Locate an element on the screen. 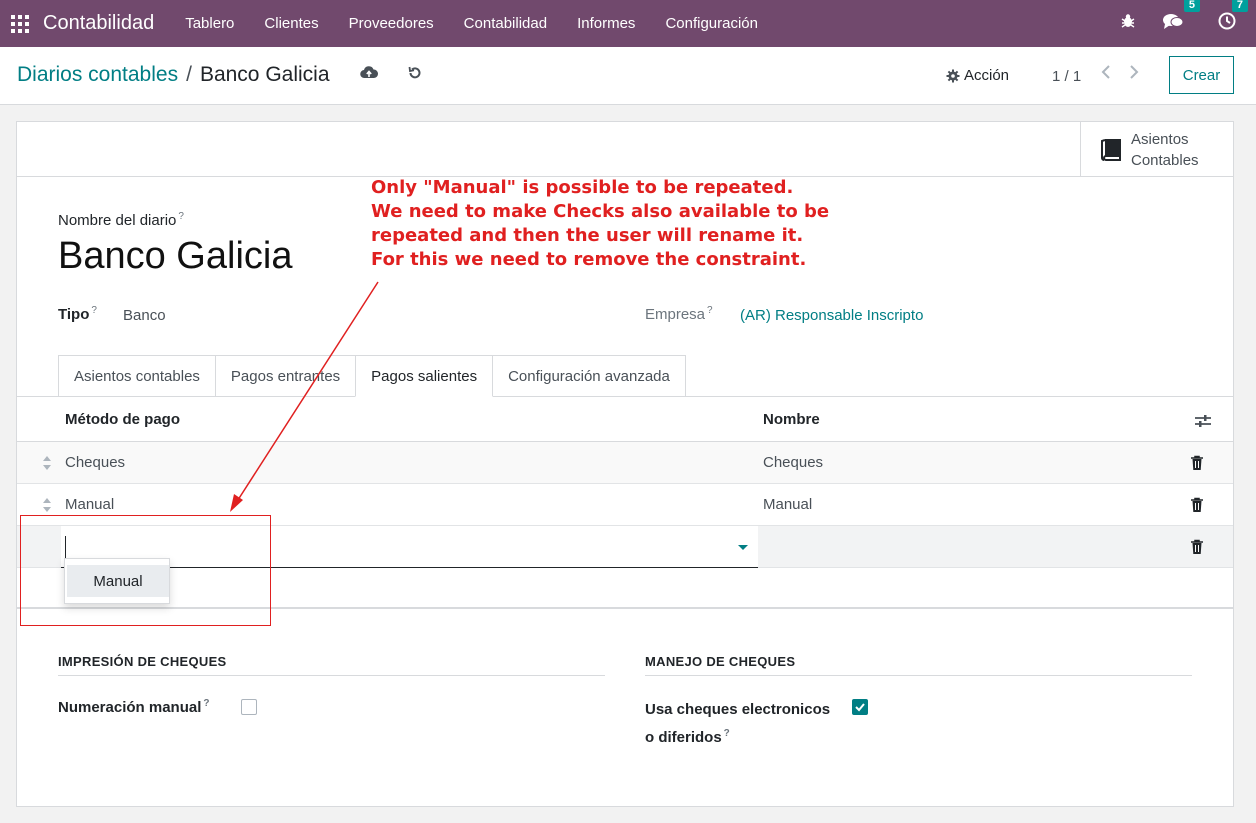 The height and width of the screenshot is (823, 1256). menu-item-clientes: Clientes is located at coordinates (291, 23).